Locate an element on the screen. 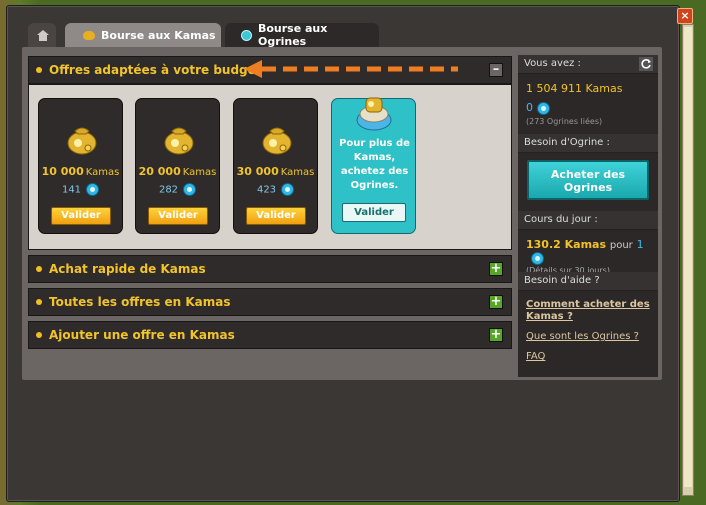 The image size is (706, 505). balance-panel: 1 504 911 Kamas 0 (273 Ogrines liées) is located at coordinates (588, 104).